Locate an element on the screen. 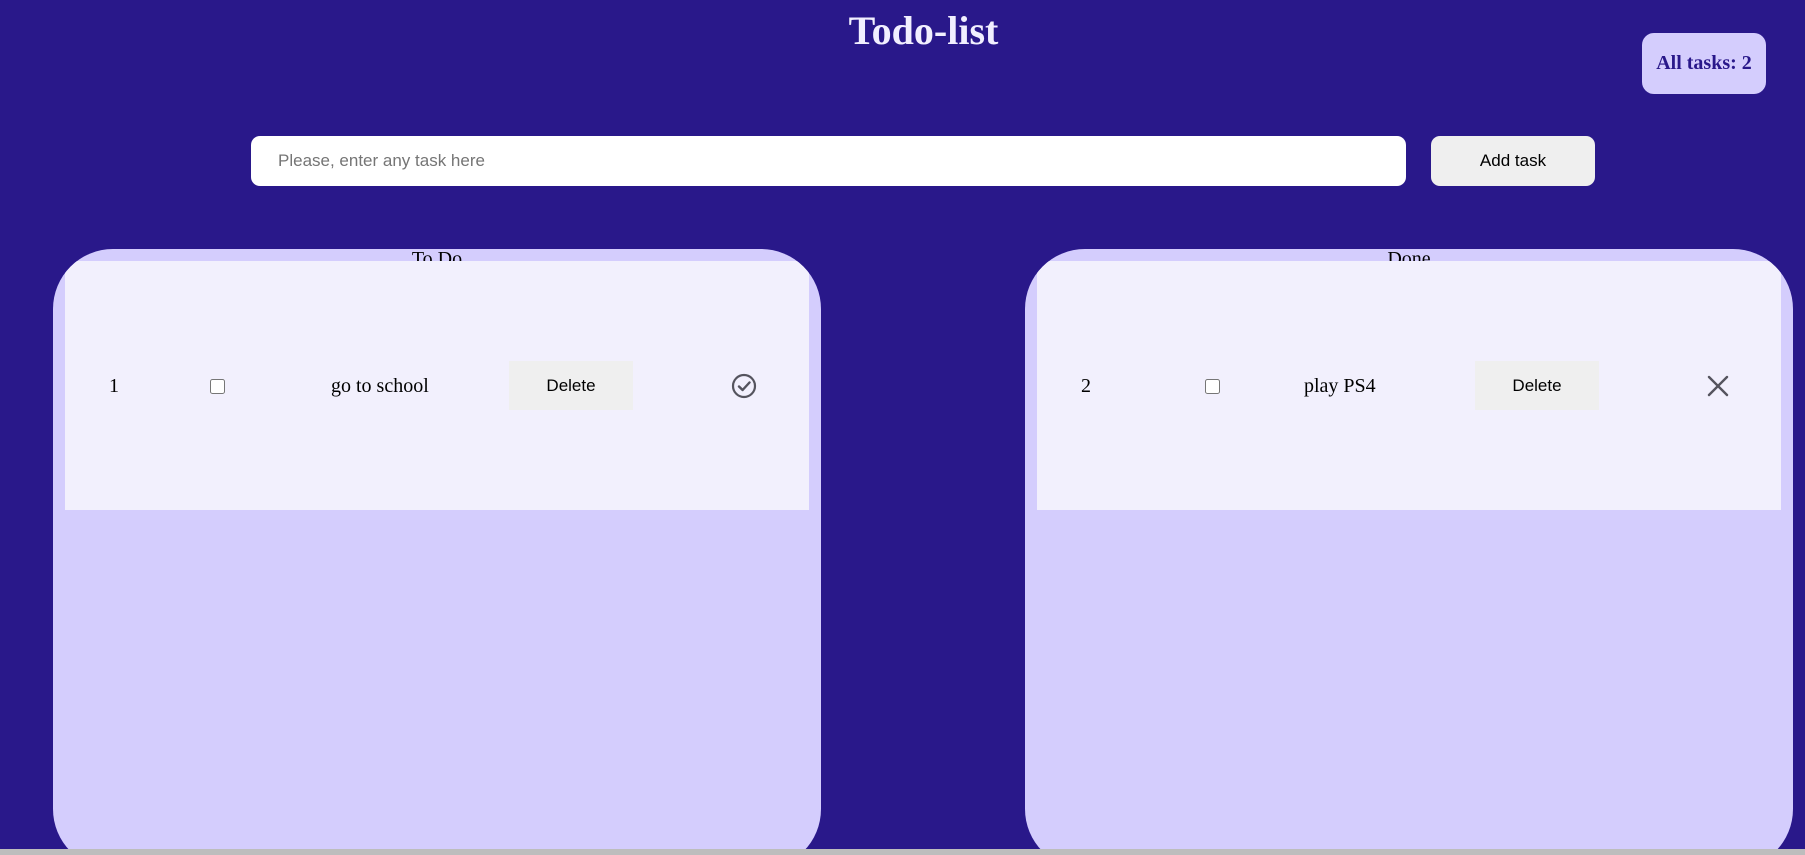 The image size is (1805, 855). task-text: go to school is located at coordinates (380, 386).